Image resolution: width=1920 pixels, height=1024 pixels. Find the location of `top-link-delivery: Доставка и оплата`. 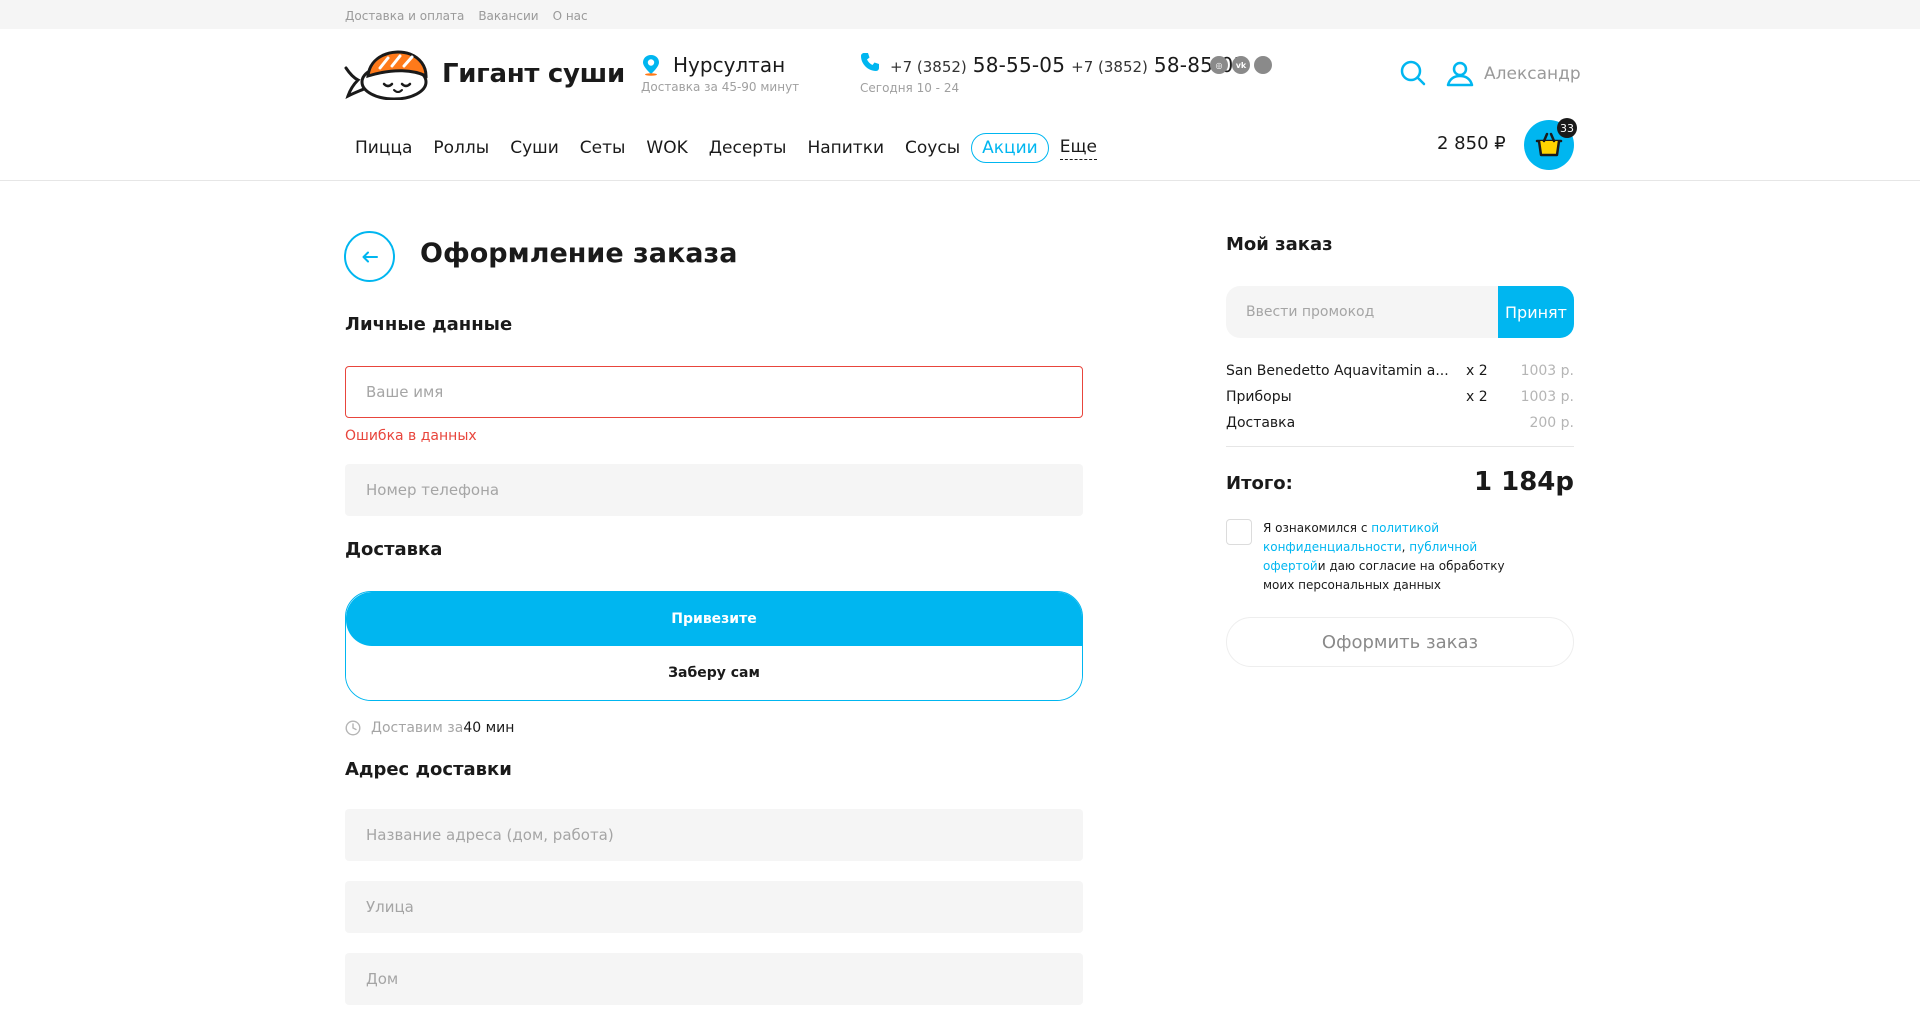

top-link-delivery: Доставка и оплата is located at coordinates (404, 16).